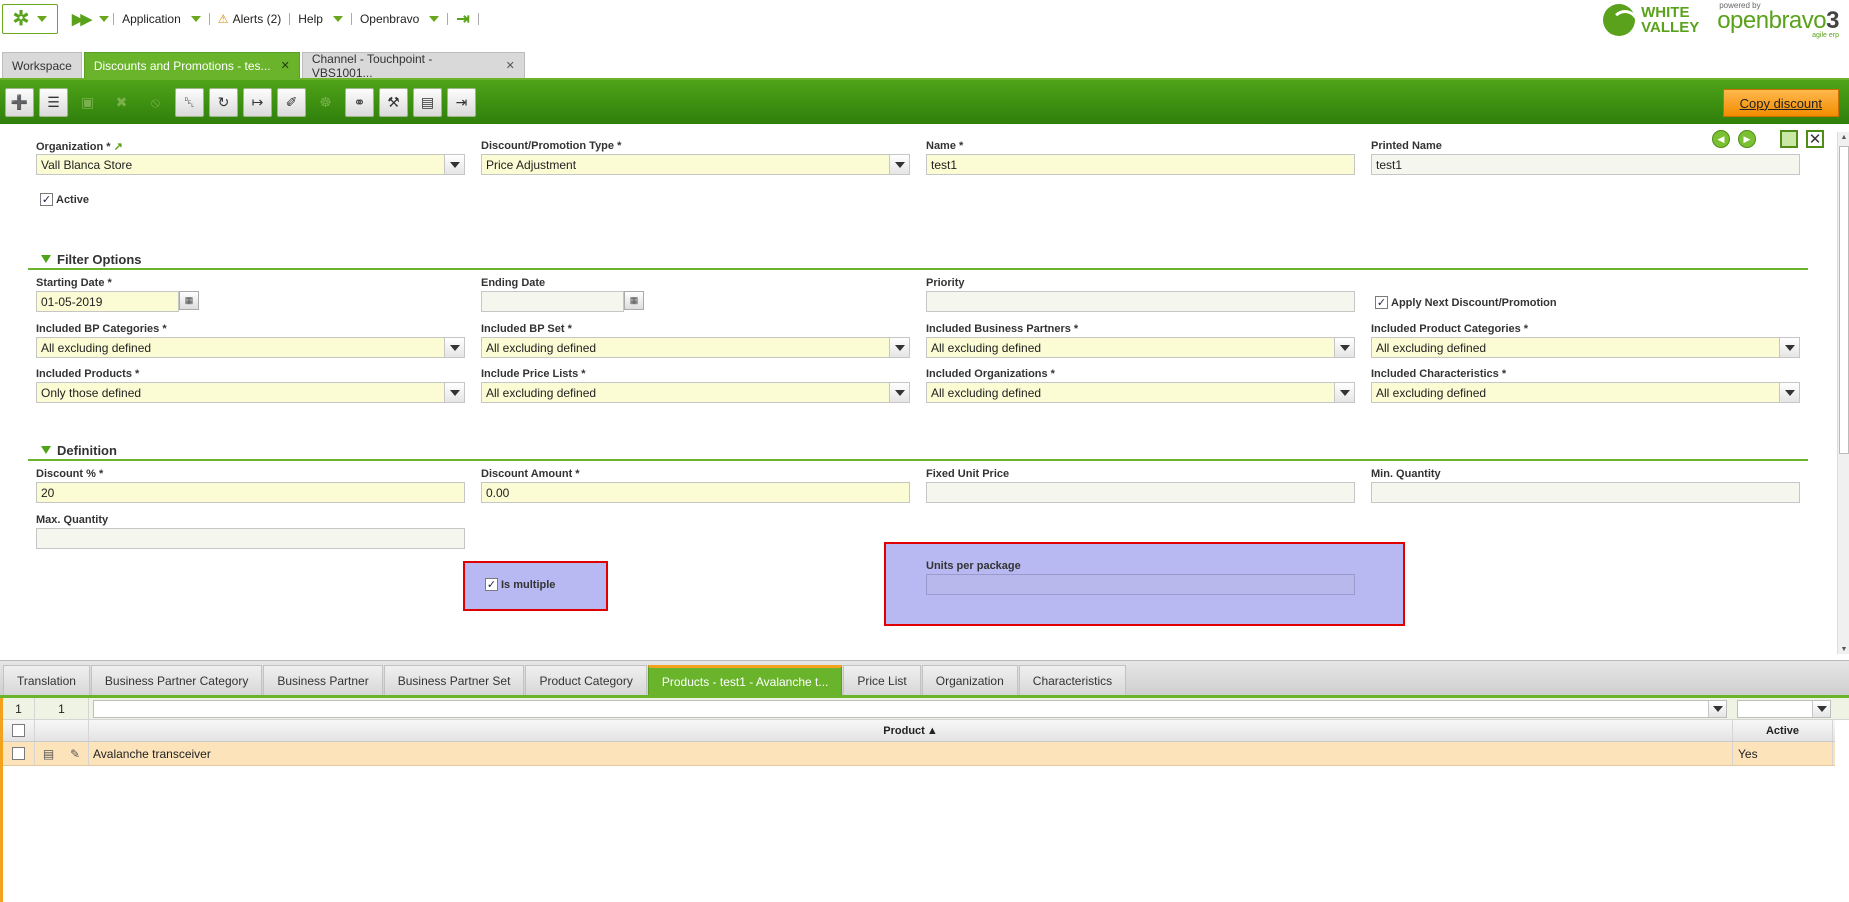  I want to click on workflow-button: ☸, so click(325, 102).